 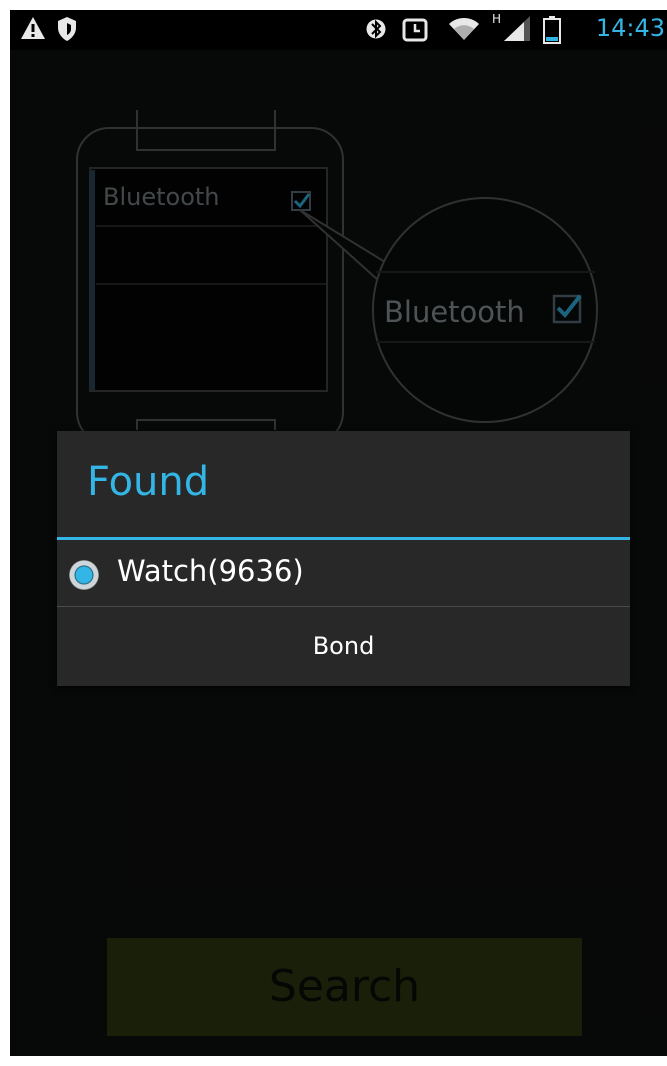 What do you see at coordinates (148, 482) in the screenshot?
I see `dialog-title: Found` at bounding box center [148, 482].